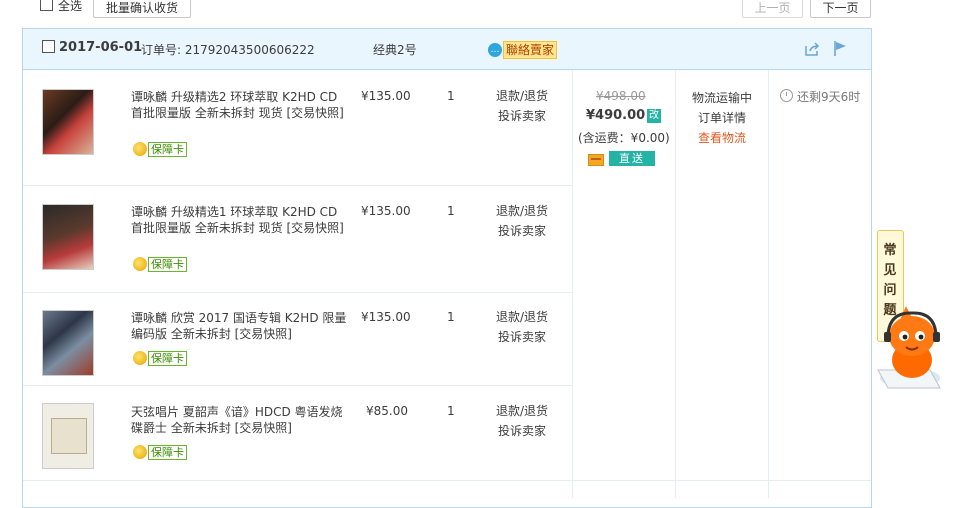 The height and width of the screenshot is (508, 959). What do you see at coordinates (829, 97) in the screenshot?
I see `time-remaining: 还剩9天6时` at bounding box center [829, 97].